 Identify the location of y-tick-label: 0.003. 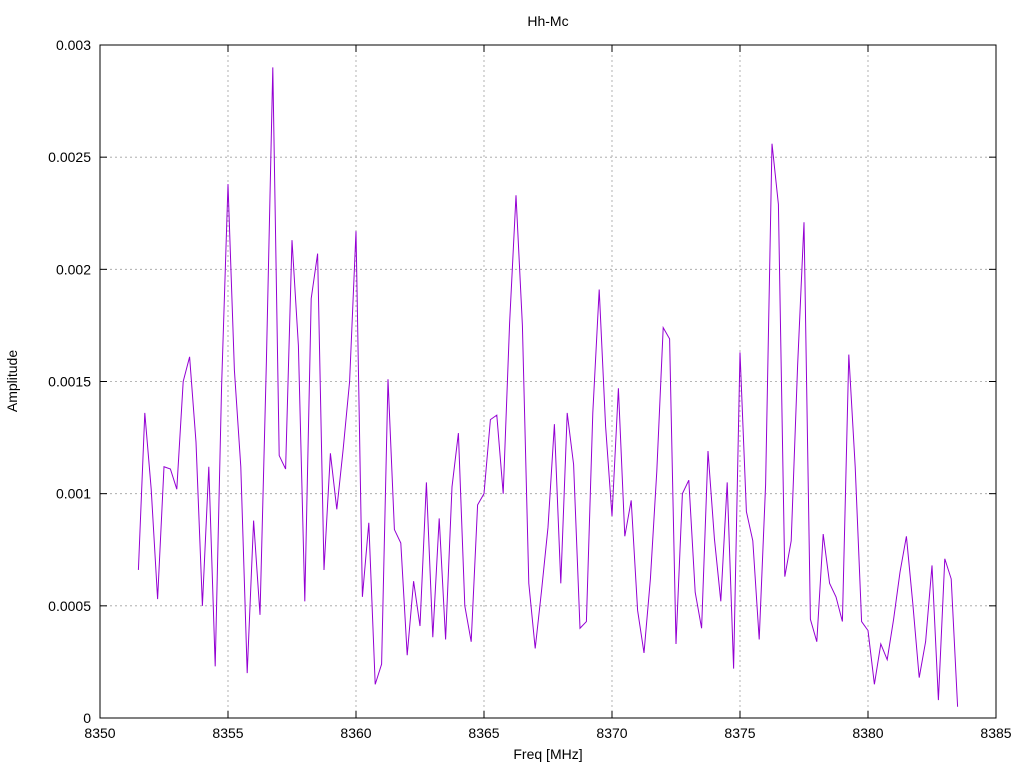
(73, 45).